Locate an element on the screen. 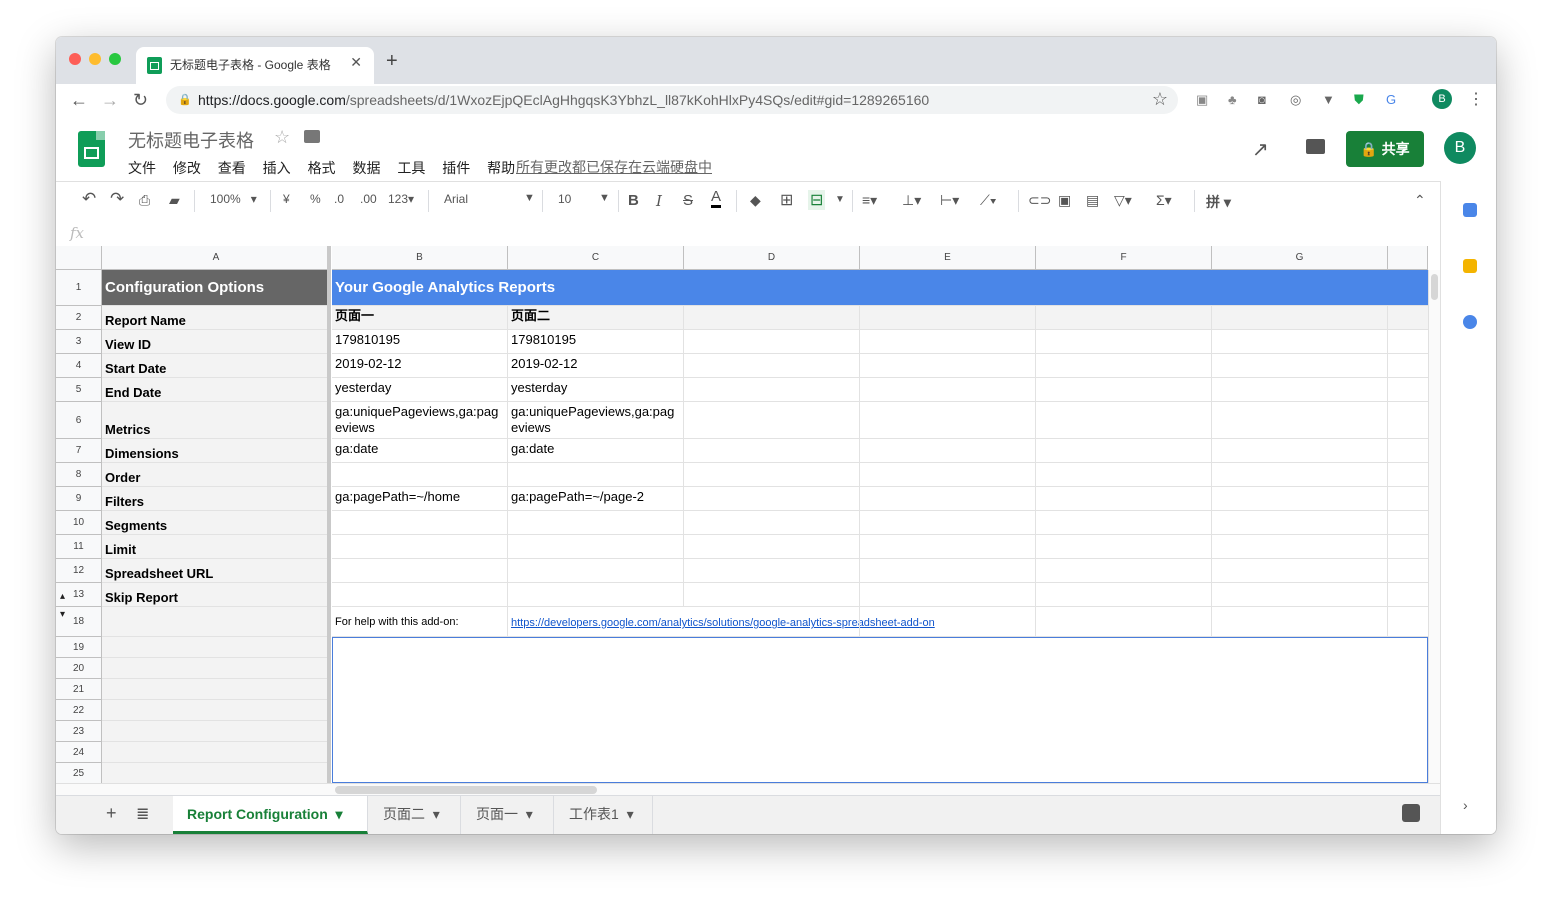 This screenshot has height=909, width=1552. row-header: 25 is located at coordinates (79, 773).